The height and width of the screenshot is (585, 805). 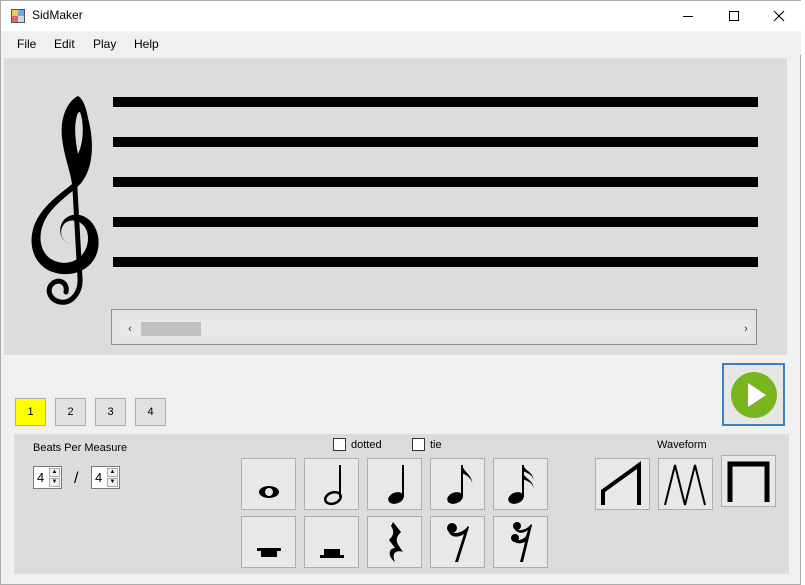 What do you see at coordinates (331, 542) in the screenshot?
I see `half-rest-button` at bounding box center [331, 542].